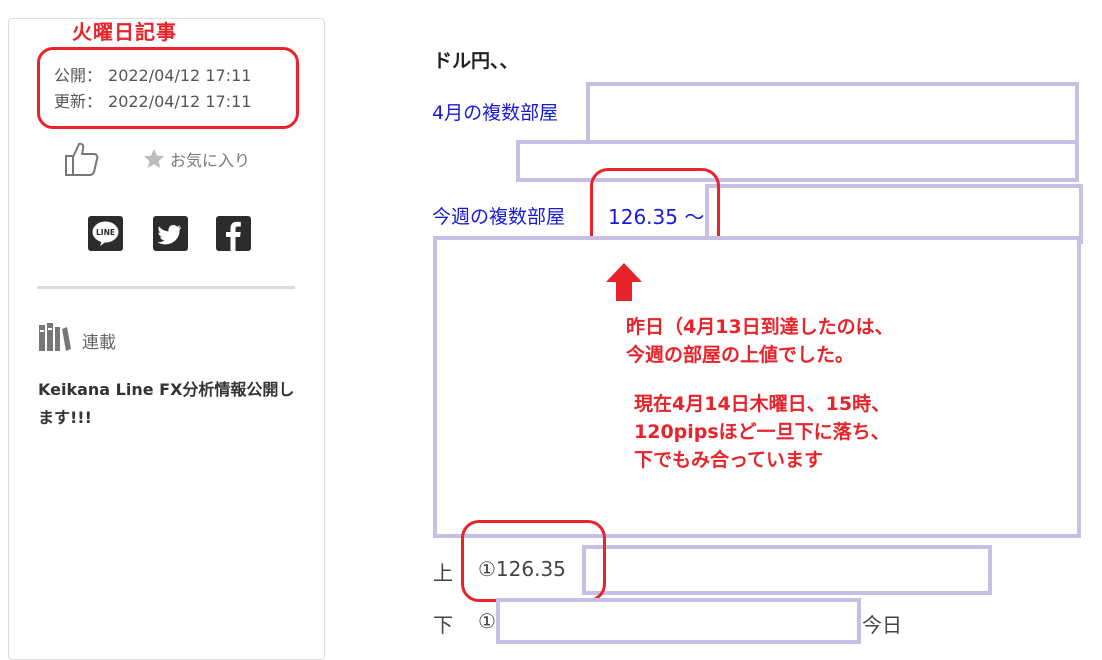 Image resolution: width=1102 pixels, height=660 pixels. I want to click on share-line-button: LINE, so click(105, 233).